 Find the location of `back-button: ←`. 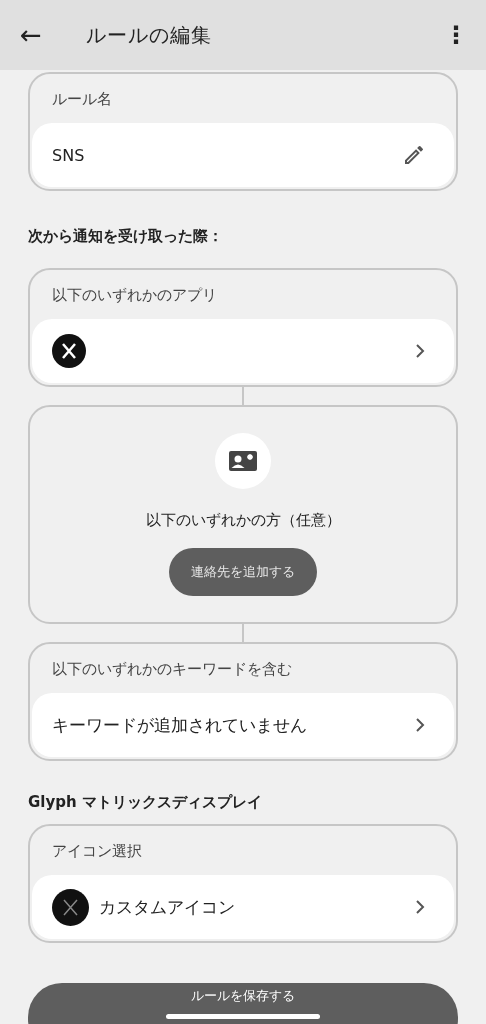

back-button: ← is located at coordinates (31, 35).